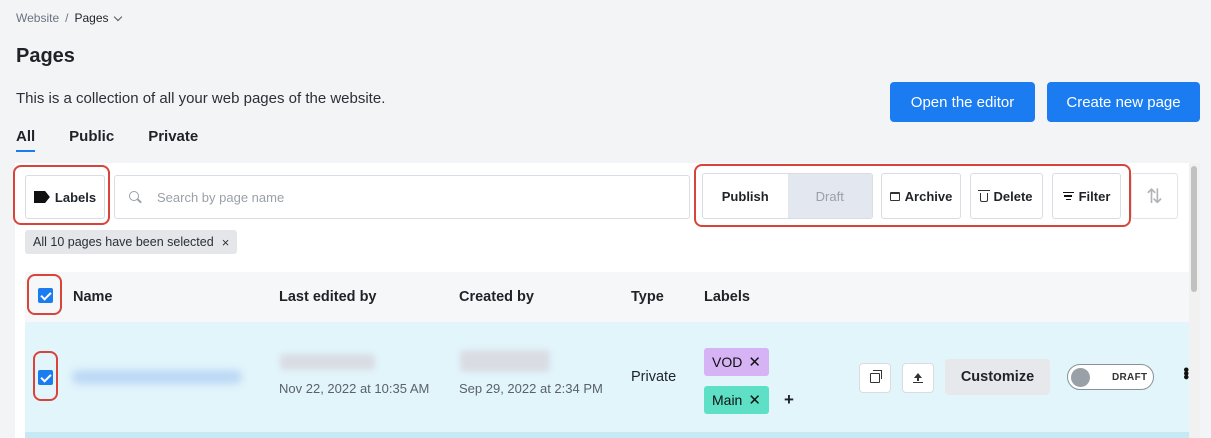 The image size is (1211, 438). What do you see at coordinates (984, 195) in the screenshot?
I see `trash-icon` at bounding box center [984, 195].